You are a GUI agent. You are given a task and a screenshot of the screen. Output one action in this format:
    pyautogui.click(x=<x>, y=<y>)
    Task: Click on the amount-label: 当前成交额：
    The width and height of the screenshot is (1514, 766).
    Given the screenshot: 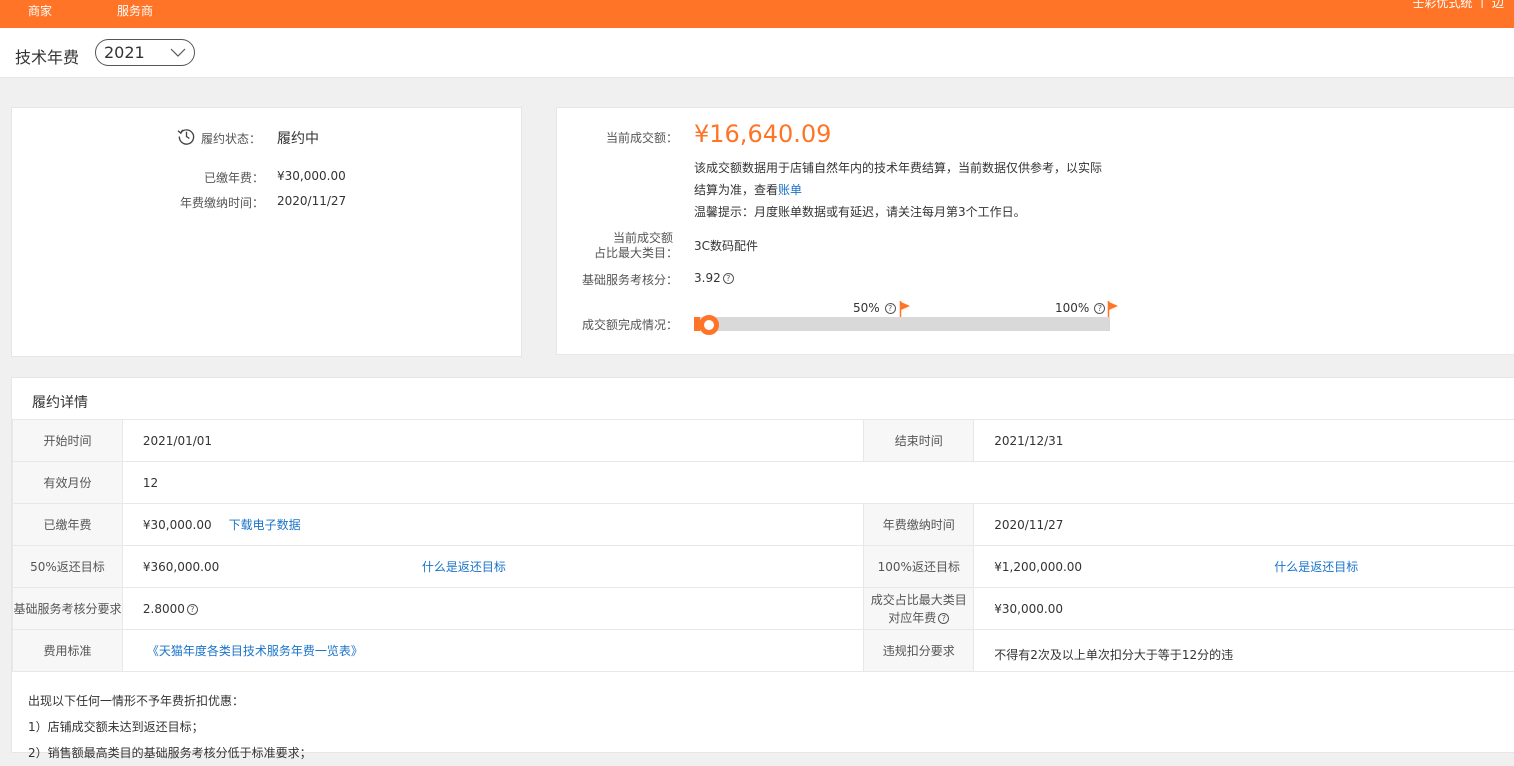 What is the action you would take?
    pyautogui.click(x=617, y=137)
    